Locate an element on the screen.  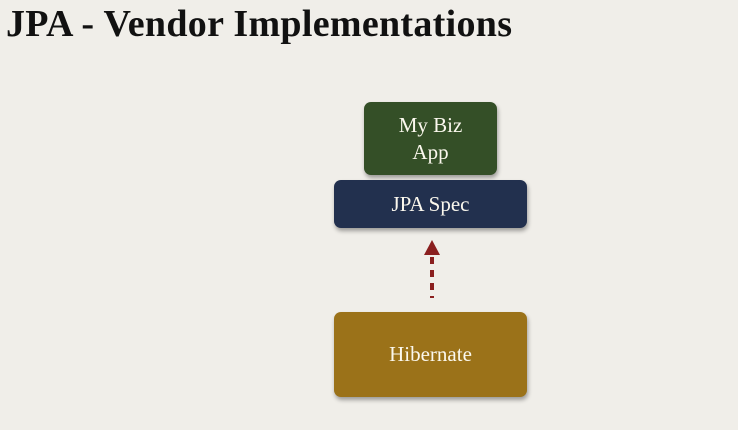
jpa-spec-label: JPA Spec is located at coordinates (430, 203).